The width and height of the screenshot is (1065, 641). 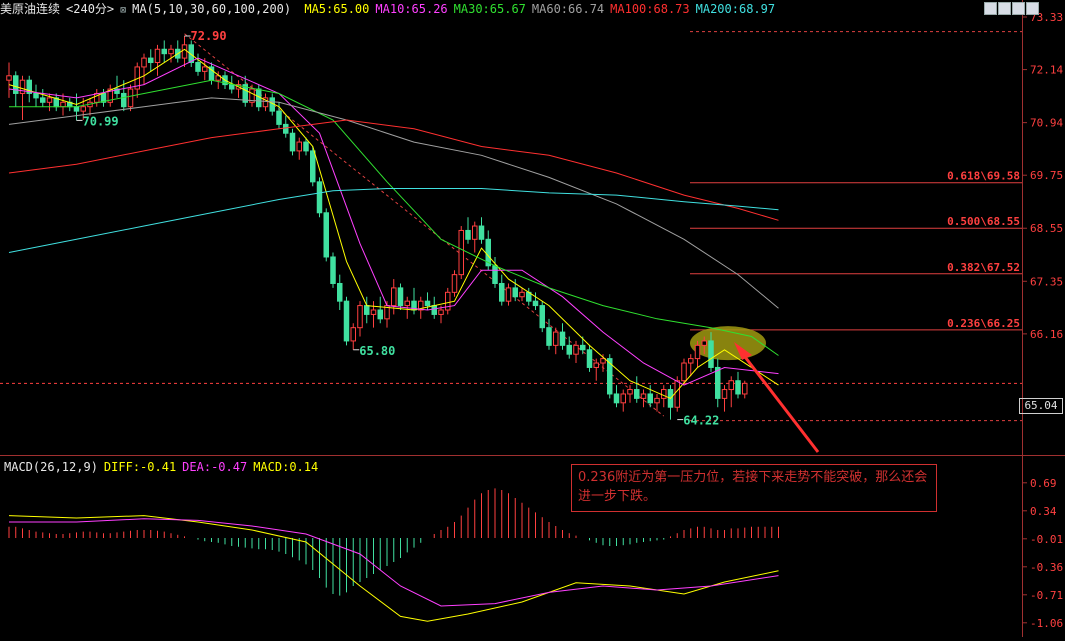 I want to click on macd-value: MACD:0.14, so click(x=286, y=467).